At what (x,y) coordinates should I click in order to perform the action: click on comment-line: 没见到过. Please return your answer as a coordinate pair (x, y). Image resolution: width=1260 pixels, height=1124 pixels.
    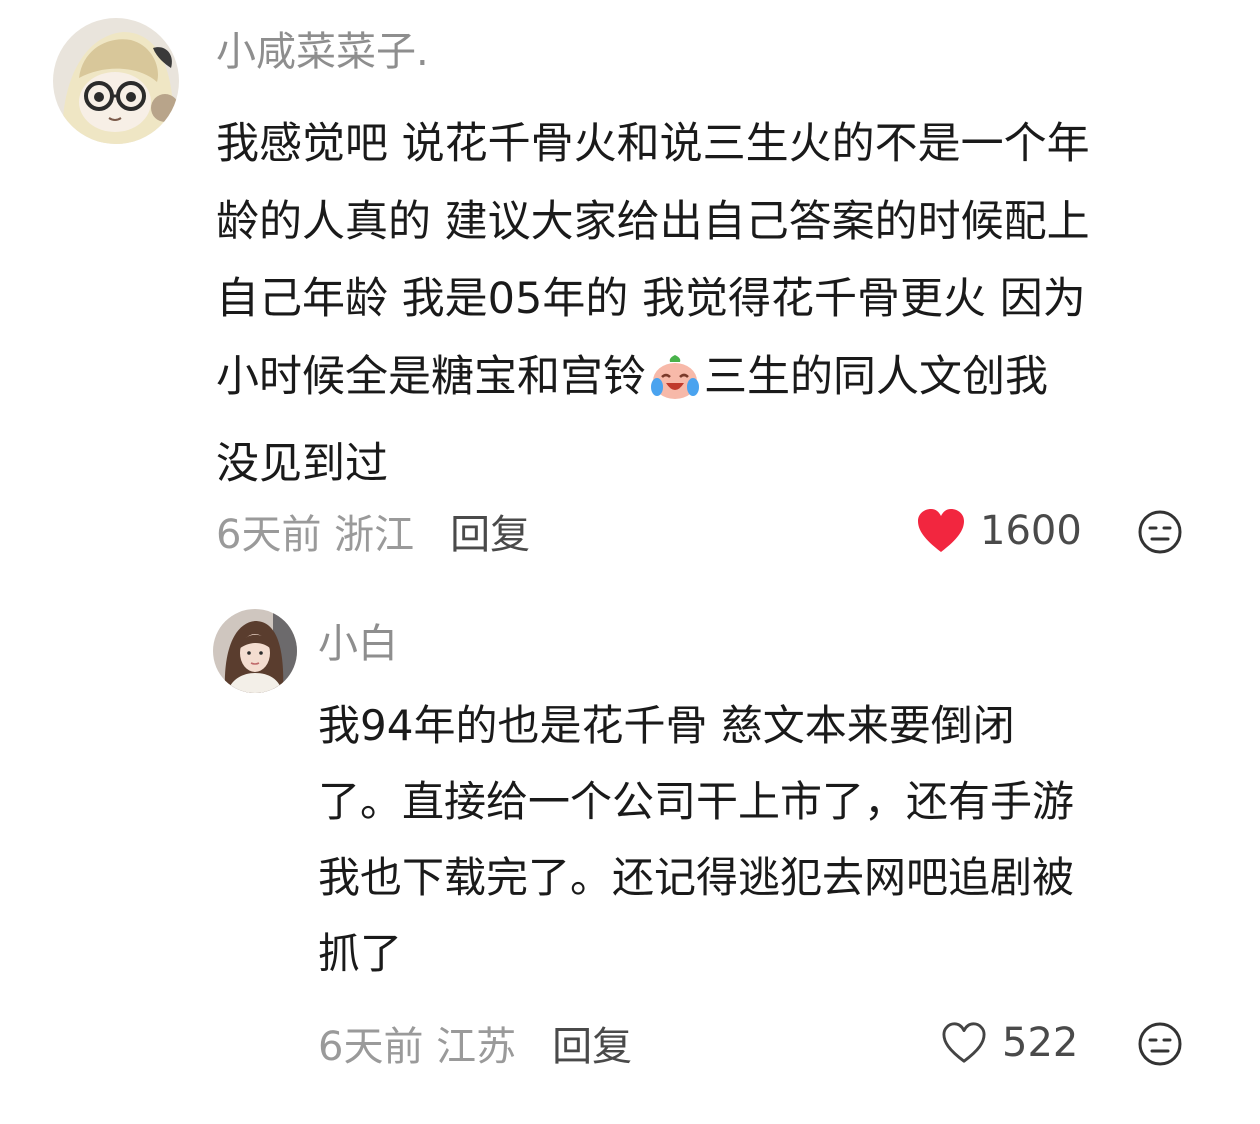
    Looking at the image, I should click on (302, 464).